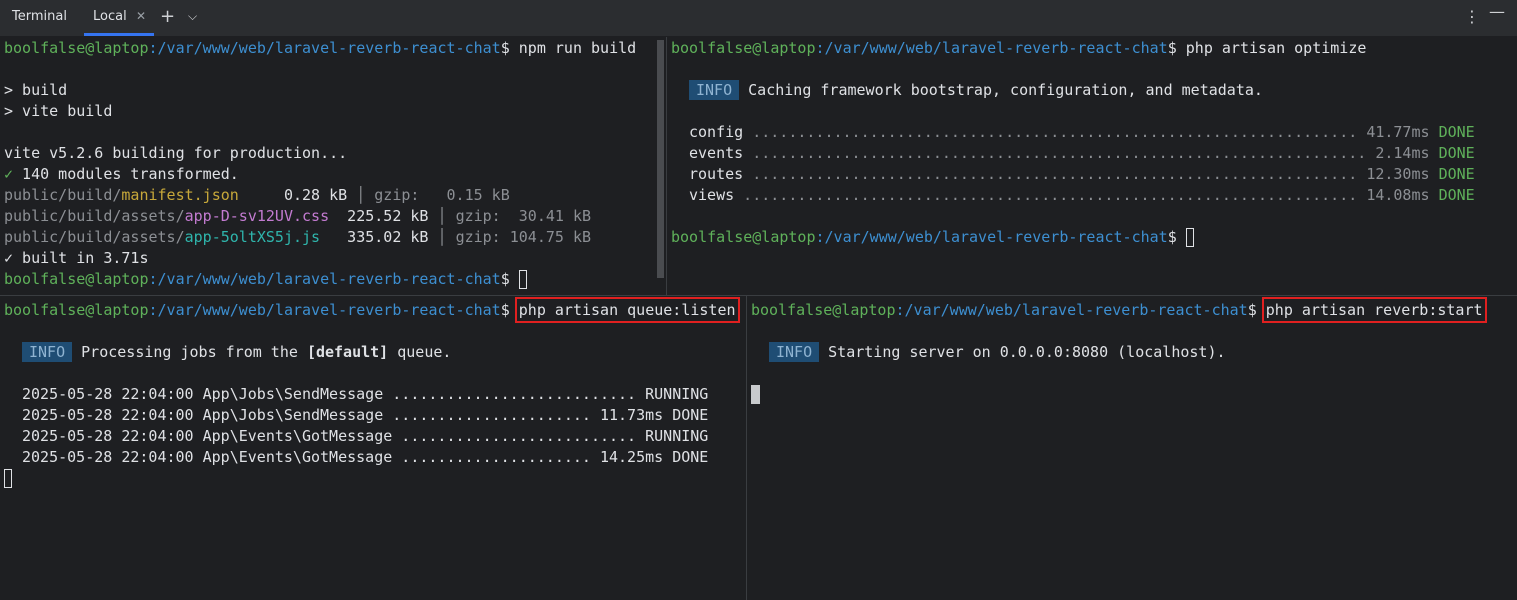 This screenshot has width=1517, height=600. I want to click on job-status: DONE, so click(690, 457).